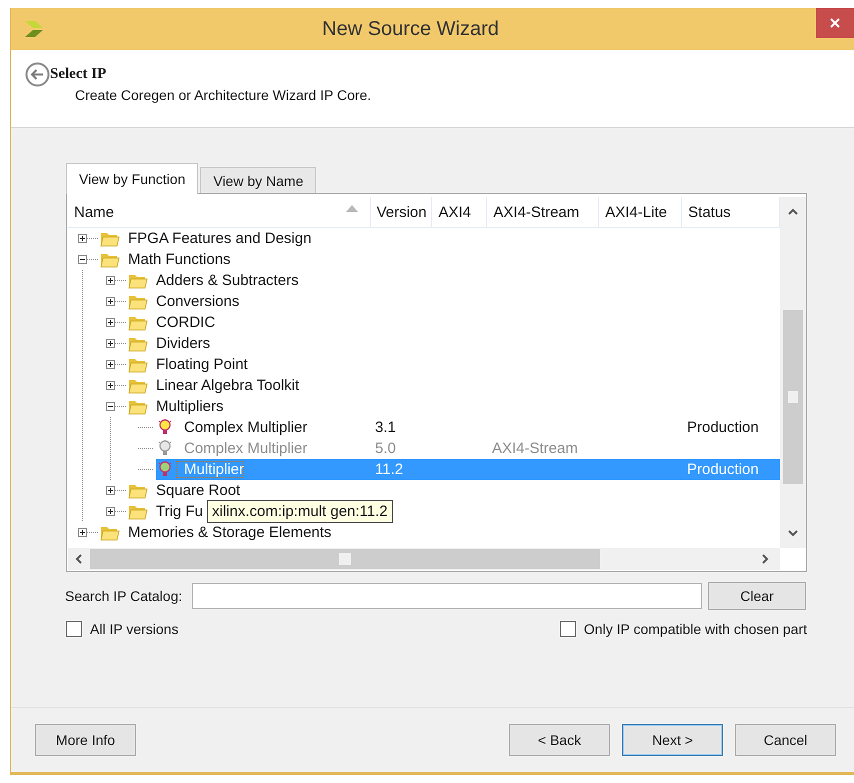 The height and width of the screenshot is (783, 854). Describe the element at coordinates (352, 208) in the screenshot. I see `sort-icon` at that location.